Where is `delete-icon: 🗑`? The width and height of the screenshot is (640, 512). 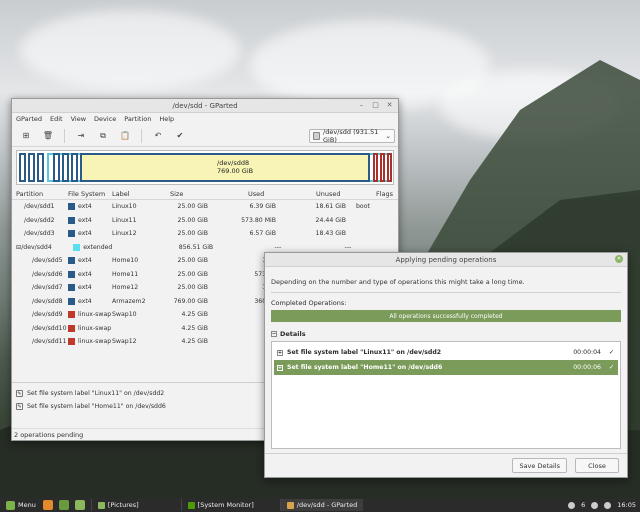 delete-icon: 🗑 is located at coordinates (48, 136).